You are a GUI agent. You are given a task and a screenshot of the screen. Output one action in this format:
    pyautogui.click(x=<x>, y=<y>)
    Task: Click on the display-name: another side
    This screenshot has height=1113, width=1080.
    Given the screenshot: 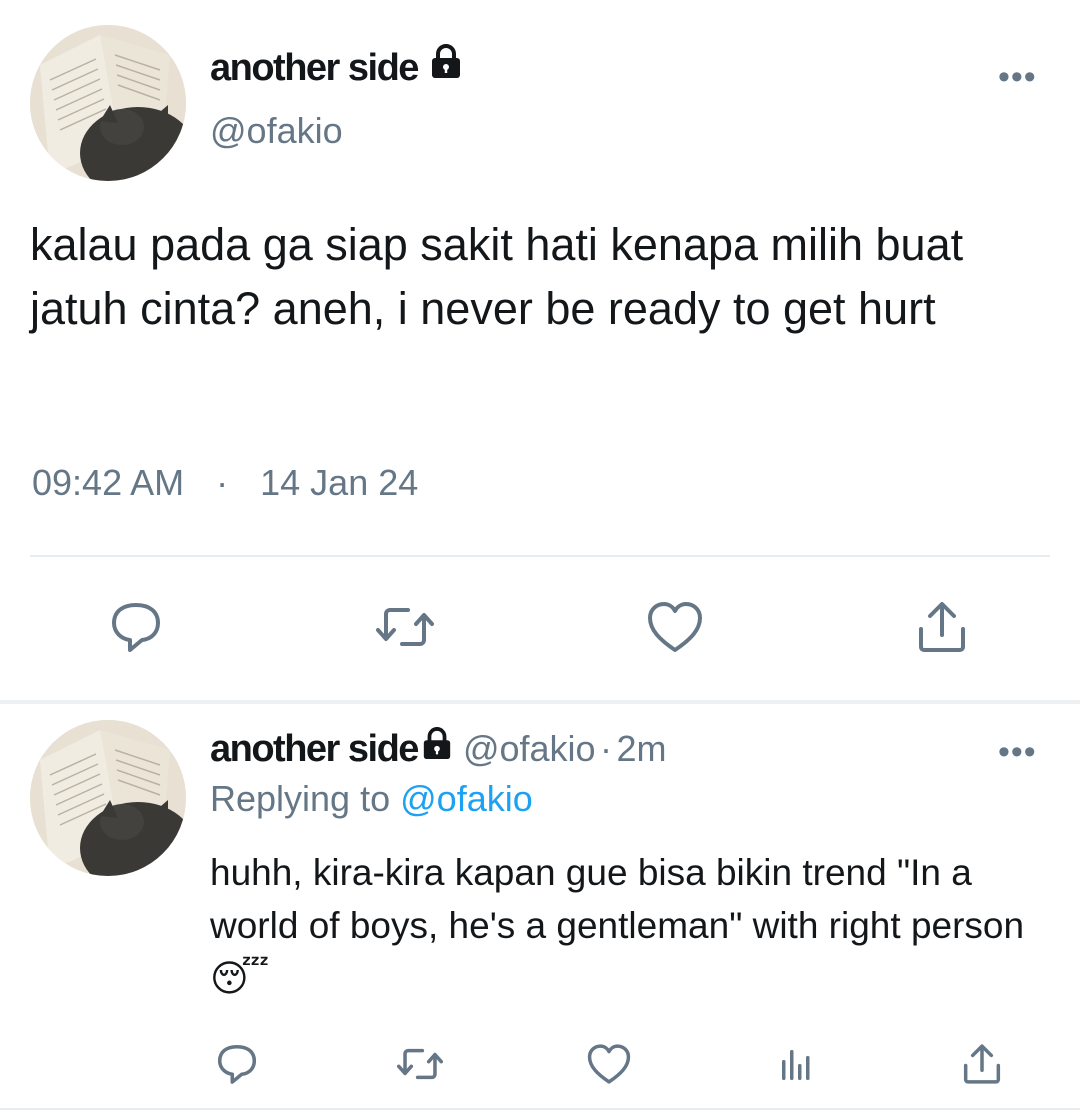 What is the action you would take?
    pyautogui.click(x=336, y=67)
    